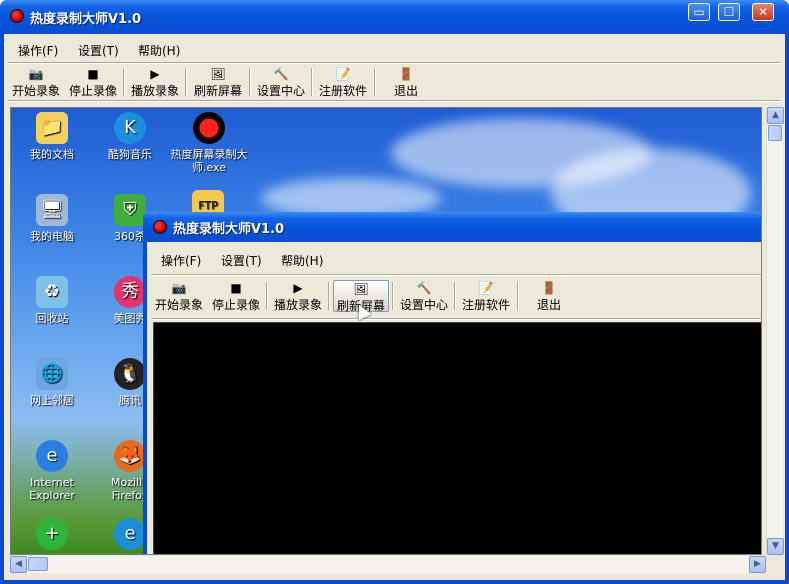 This screenshot has width=789, height=584. What do you see at coordinates (405, 91) in the screenshot?
I see `exit-label: 退出` at bounding box center [405, 91].